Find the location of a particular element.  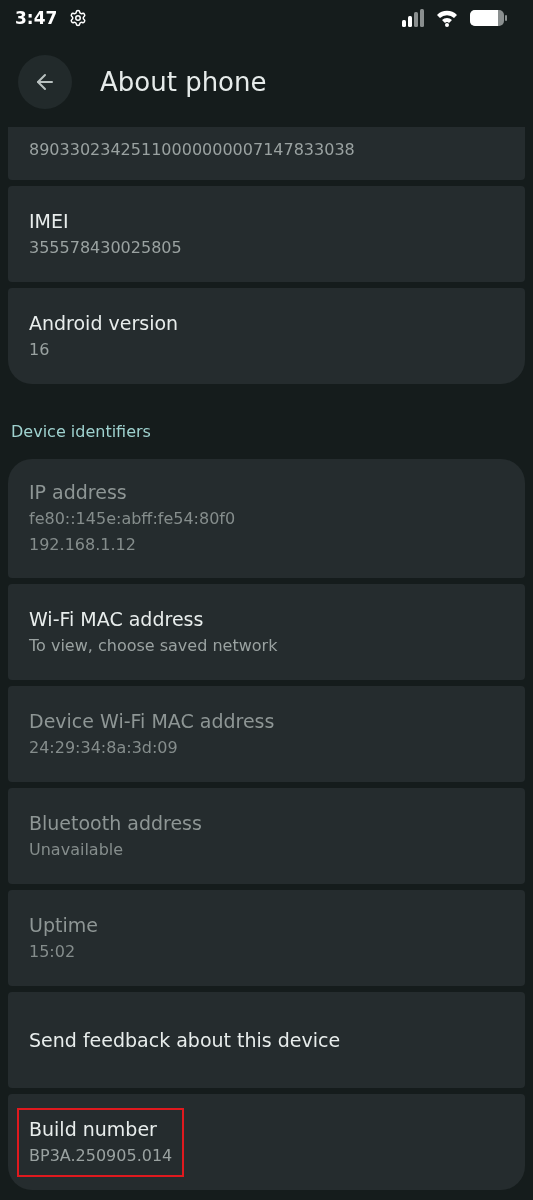

list-item: 89033023425110000000007147833038 is located at coordinates (266, 153).